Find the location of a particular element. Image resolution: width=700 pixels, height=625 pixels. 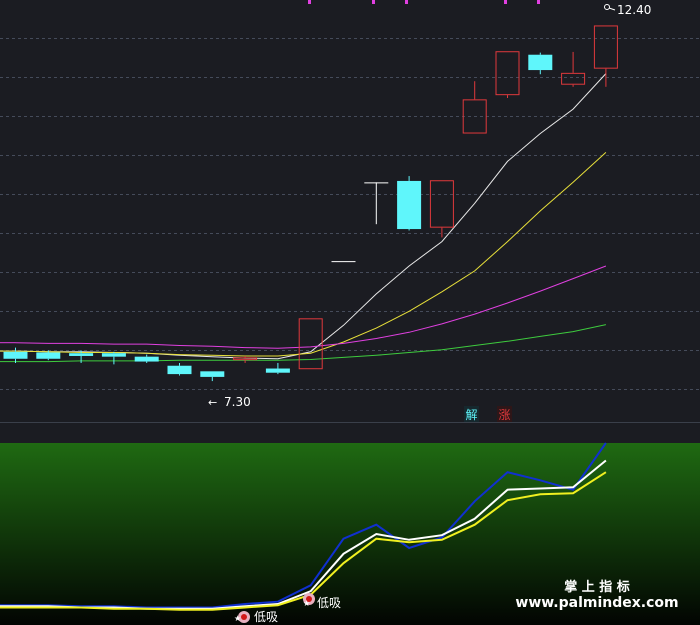

candle is located at coordinates (409, 203).